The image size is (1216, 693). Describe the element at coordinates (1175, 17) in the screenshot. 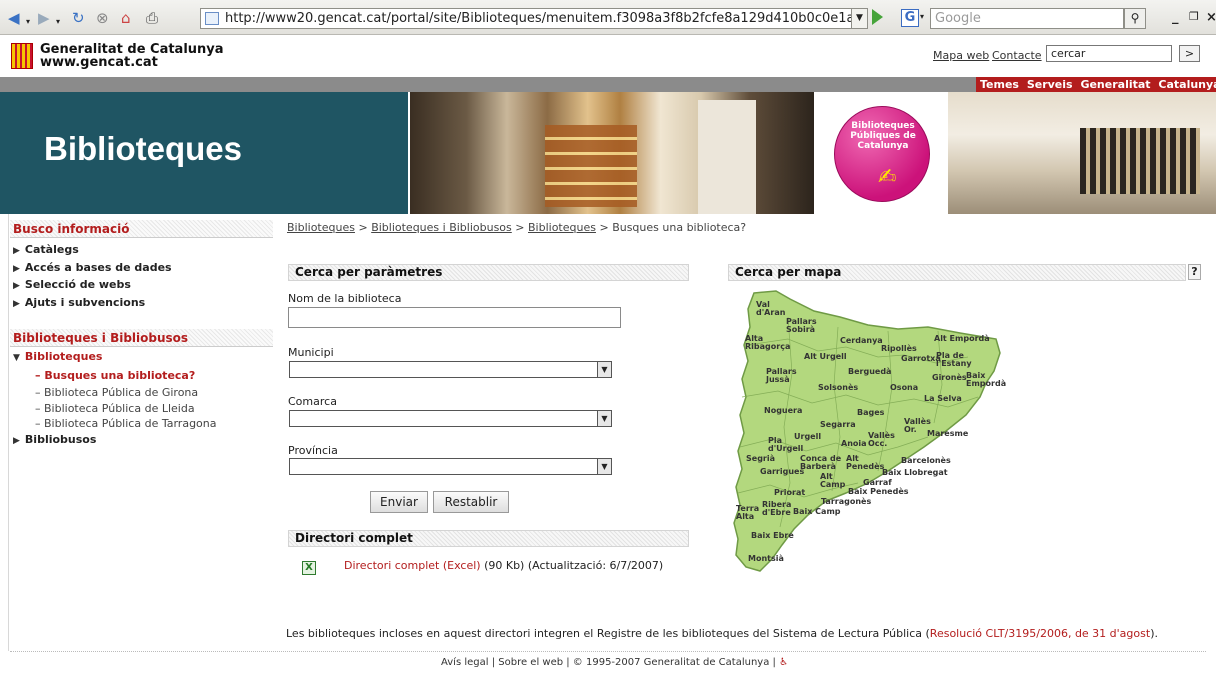

I see `minimize-icon: _` at that location.